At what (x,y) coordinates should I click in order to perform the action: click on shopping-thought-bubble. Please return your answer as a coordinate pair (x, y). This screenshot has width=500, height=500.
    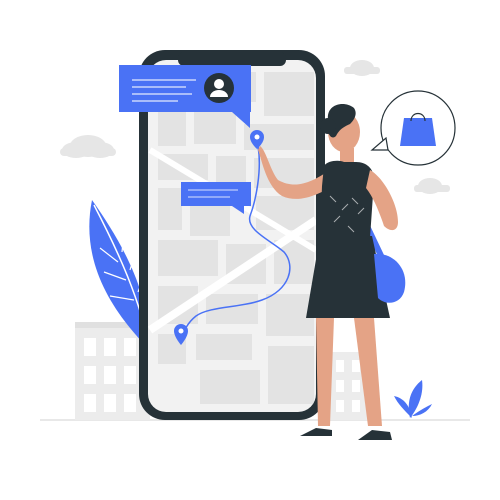
    Looking at the image, I should click on (413, 128).